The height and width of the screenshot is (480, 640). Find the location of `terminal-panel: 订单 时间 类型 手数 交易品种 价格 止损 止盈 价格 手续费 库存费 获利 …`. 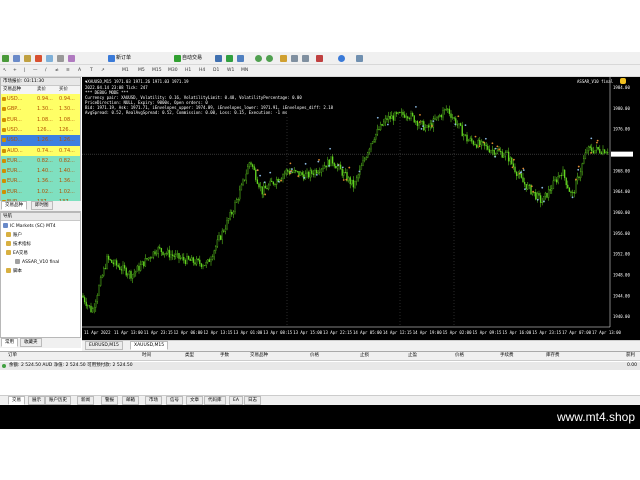

terminal-panel: 订单 时间 类型 手数 交易品种 价格 止损 止盈 价格 手续费 库存费 获利 … is located at coordinates (320, 373).